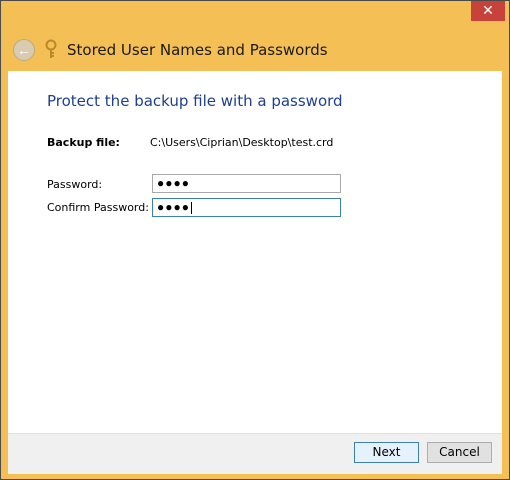 This screenshot has height=480, width=510. I want to click on close-icon: ✕, so click(488, 10).